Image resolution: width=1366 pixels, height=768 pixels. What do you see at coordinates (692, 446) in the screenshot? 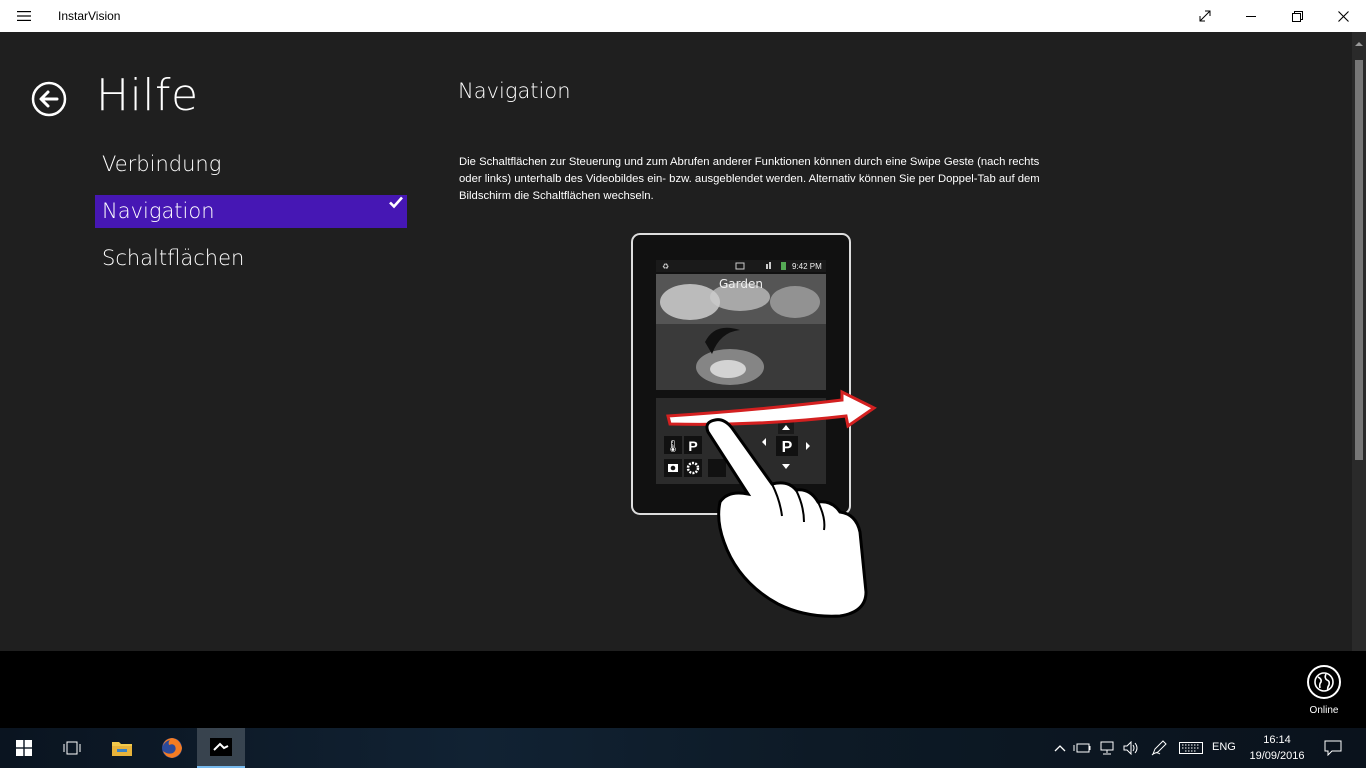
I see `preset-icon: P` at bounding box center [692, 446].